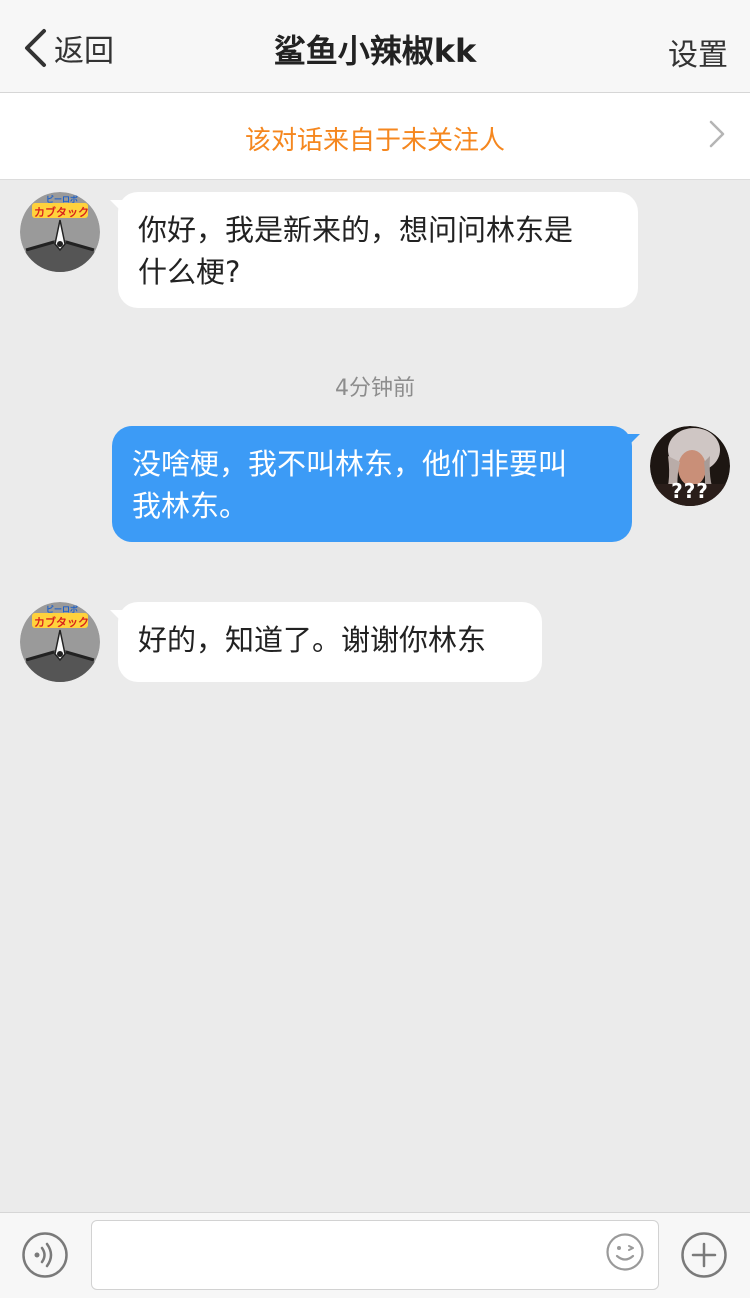  What do you see at coordinates (625, 1252) in the screenshot?
I see `emoji-icon` at bounding box center [625, 1252].